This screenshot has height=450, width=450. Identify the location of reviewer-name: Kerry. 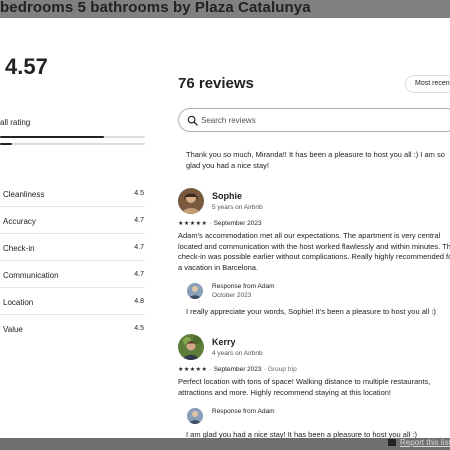
(224, 342).